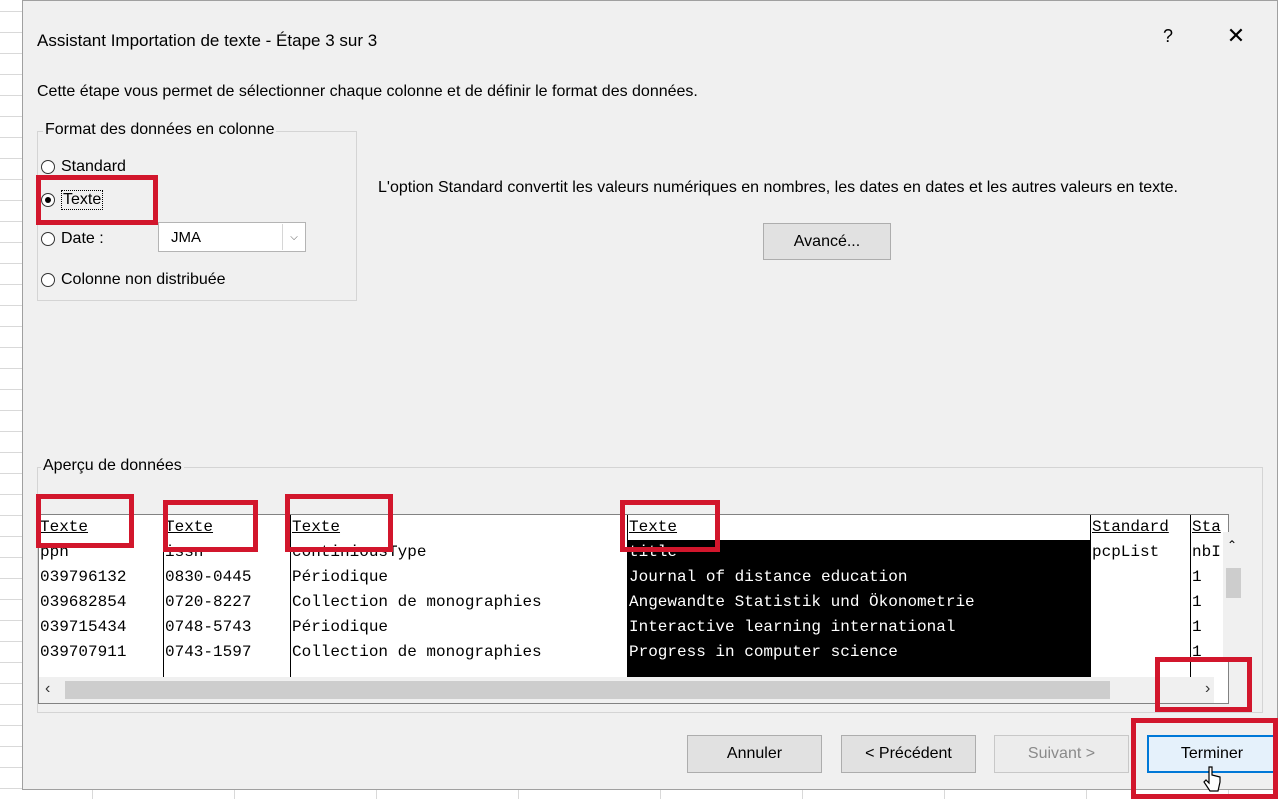  What do you see at coordinates (1208, 527) in the screenshot?
I see `column-header: Sta` at bounding box center [1208, 527].